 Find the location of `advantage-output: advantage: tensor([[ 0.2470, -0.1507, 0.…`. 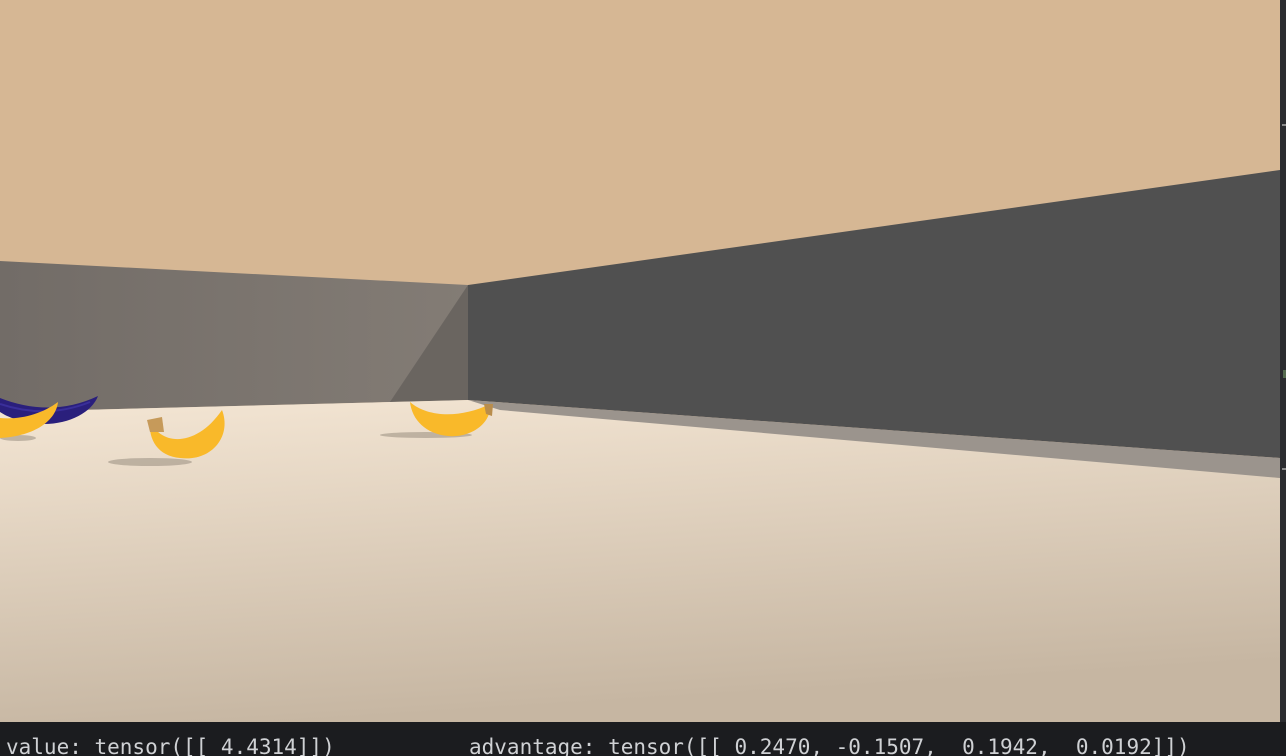

advantage-output: advantage: tensor([[ 0.2470, -0.1507, 0.… is located at coordinates (829, 745).